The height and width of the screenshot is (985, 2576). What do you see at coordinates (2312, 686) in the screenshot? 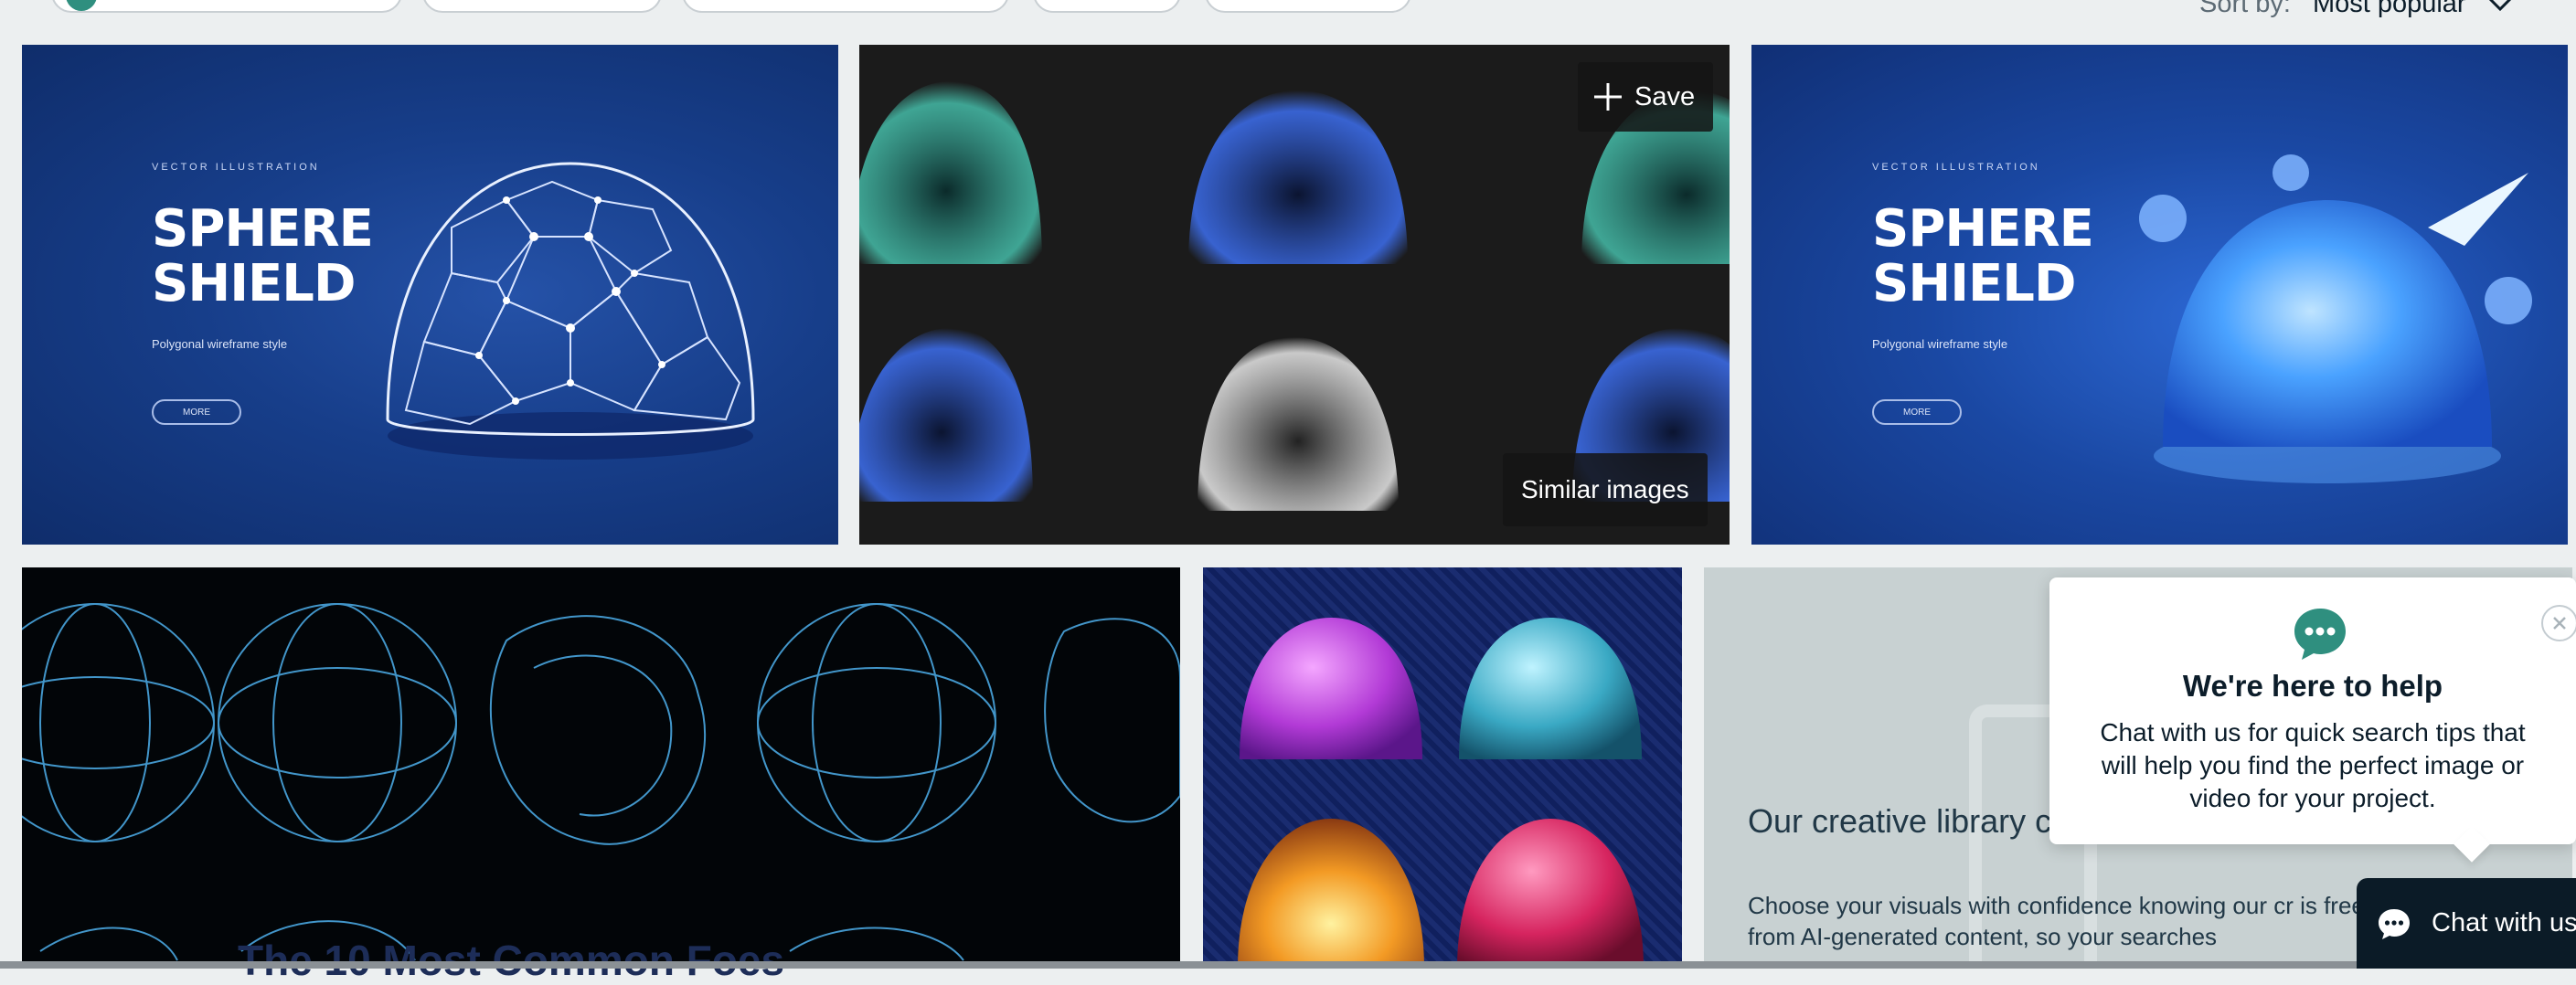
I see `help-popup-title: We're here to help` at bounding box center [2312, 686].